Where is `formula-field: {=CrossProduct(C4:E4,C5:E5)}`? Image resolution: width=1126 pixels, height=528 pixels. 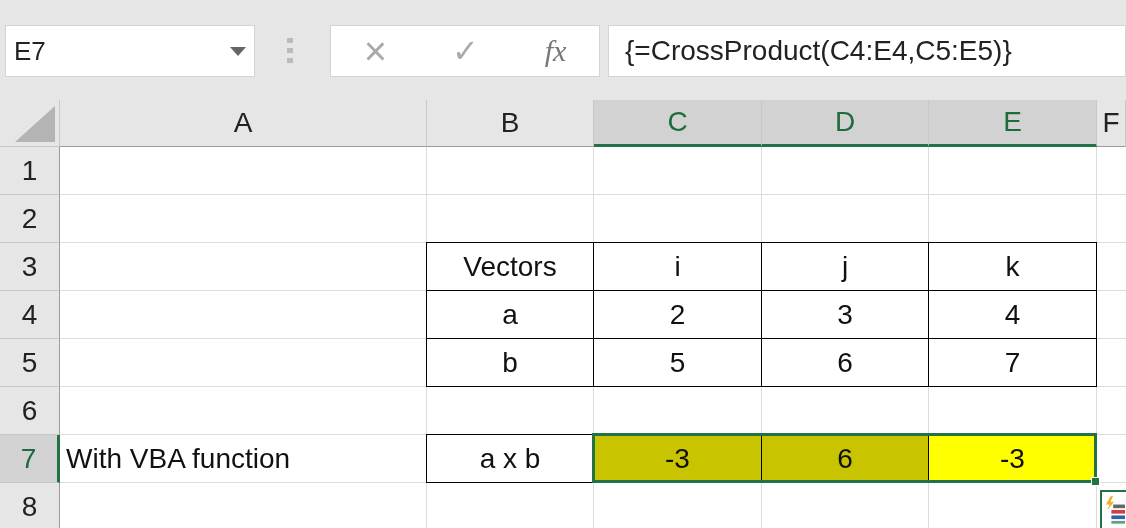
formula-field: {=CrossProduct(C4:E4,C5:E5)} is located at coordinates (867, 51).